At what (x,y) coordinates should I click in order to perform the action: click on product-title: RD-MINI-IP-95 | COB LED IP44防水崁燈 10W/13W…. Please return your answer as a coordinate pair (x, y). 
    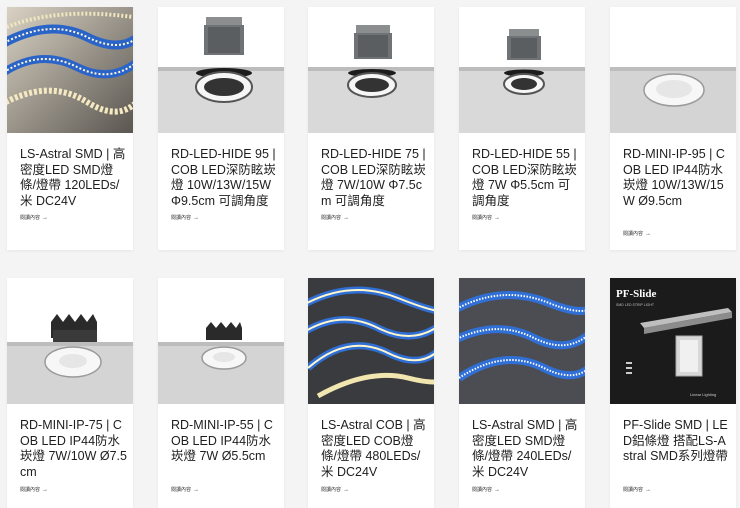
    Looking at the image, I should click on (676, 178).